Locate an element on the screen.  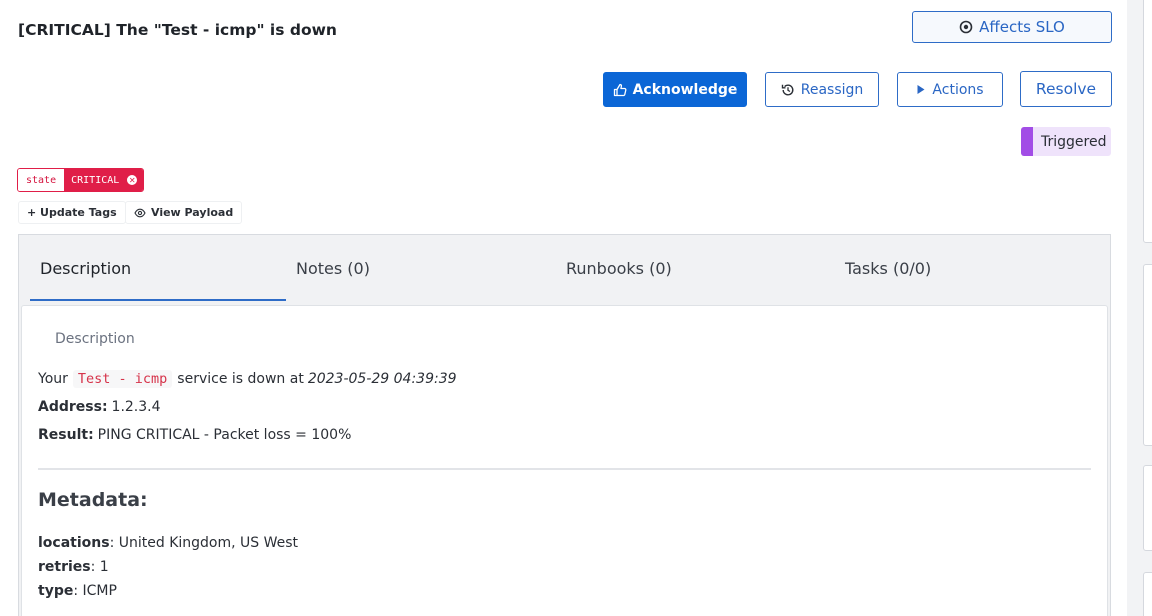
eye-icon is located at coordinates (140, 213).